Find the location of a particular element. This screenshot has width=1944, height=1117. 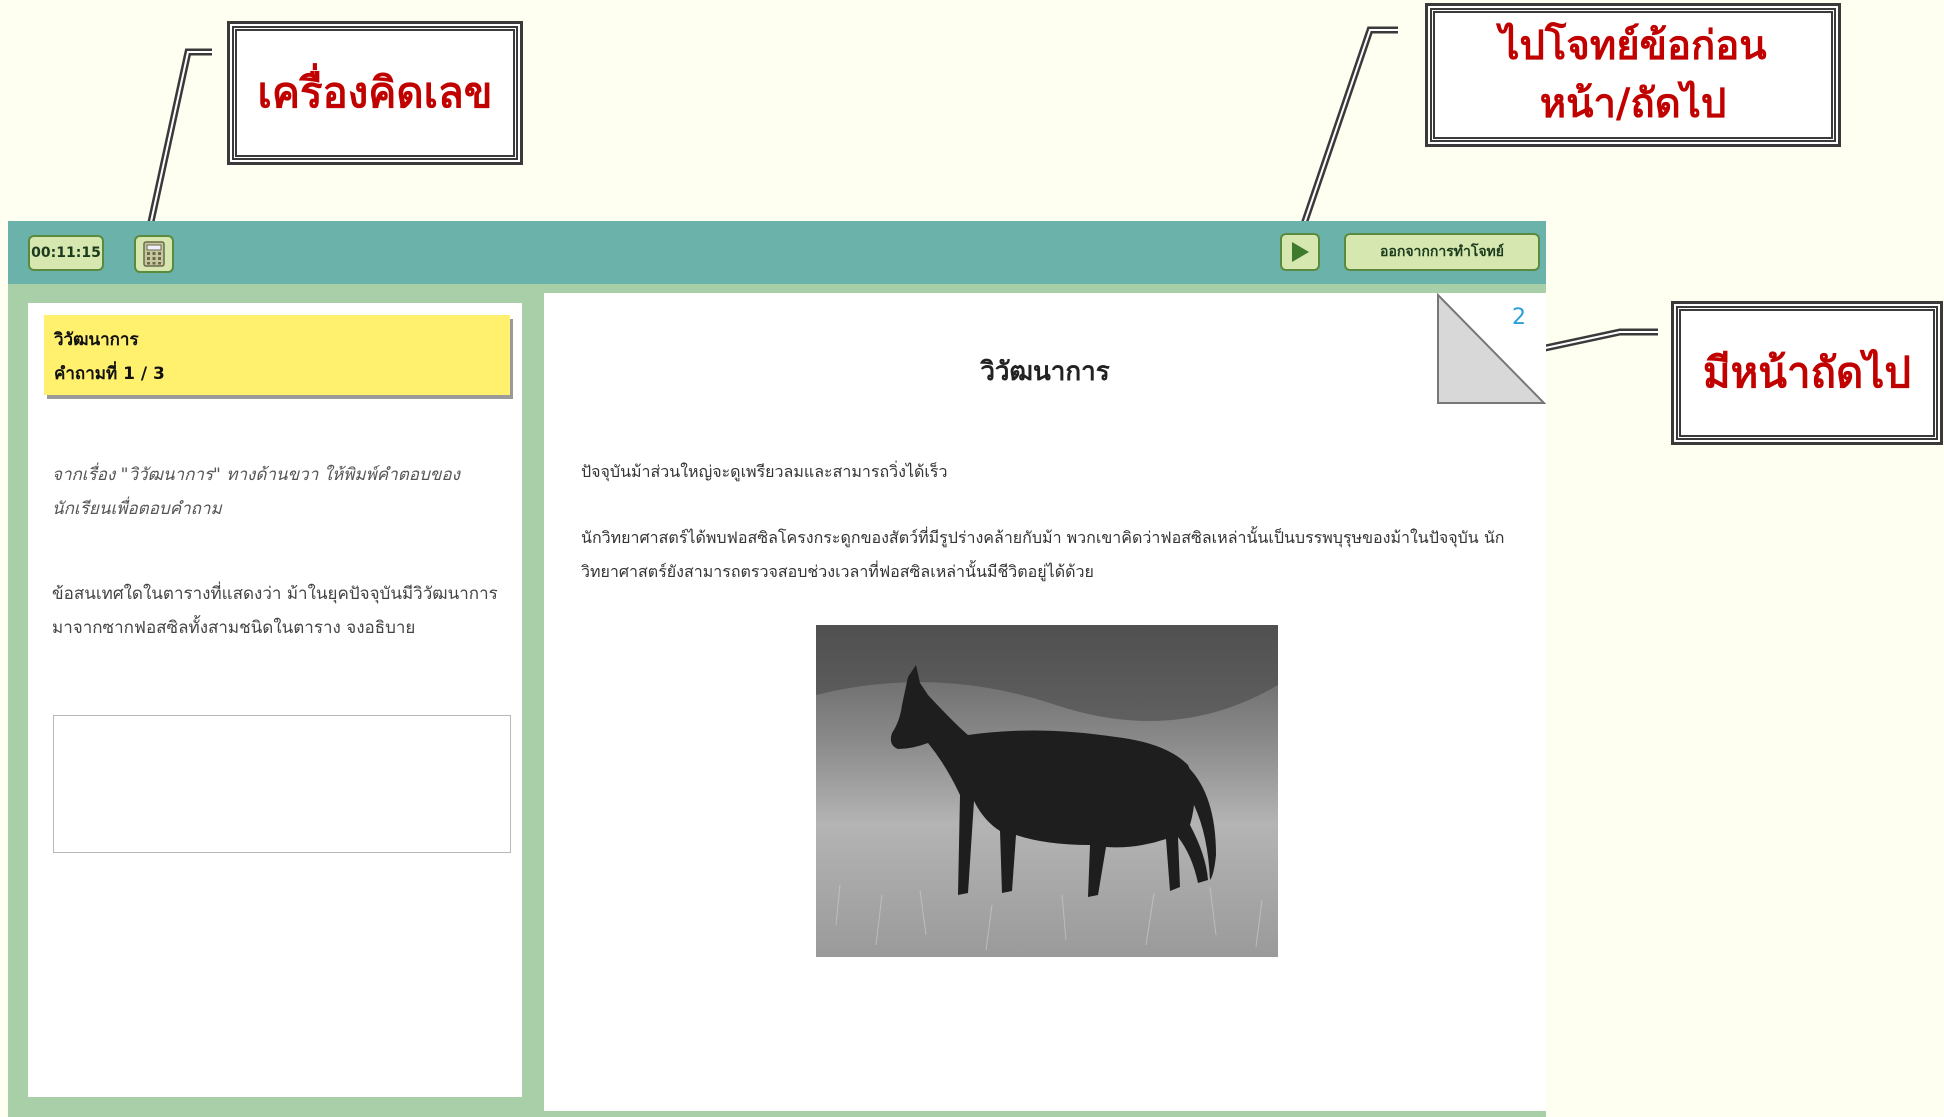

callout-next-page-text: มีหน้าถัดไป is located at coordinates (1807, 372).